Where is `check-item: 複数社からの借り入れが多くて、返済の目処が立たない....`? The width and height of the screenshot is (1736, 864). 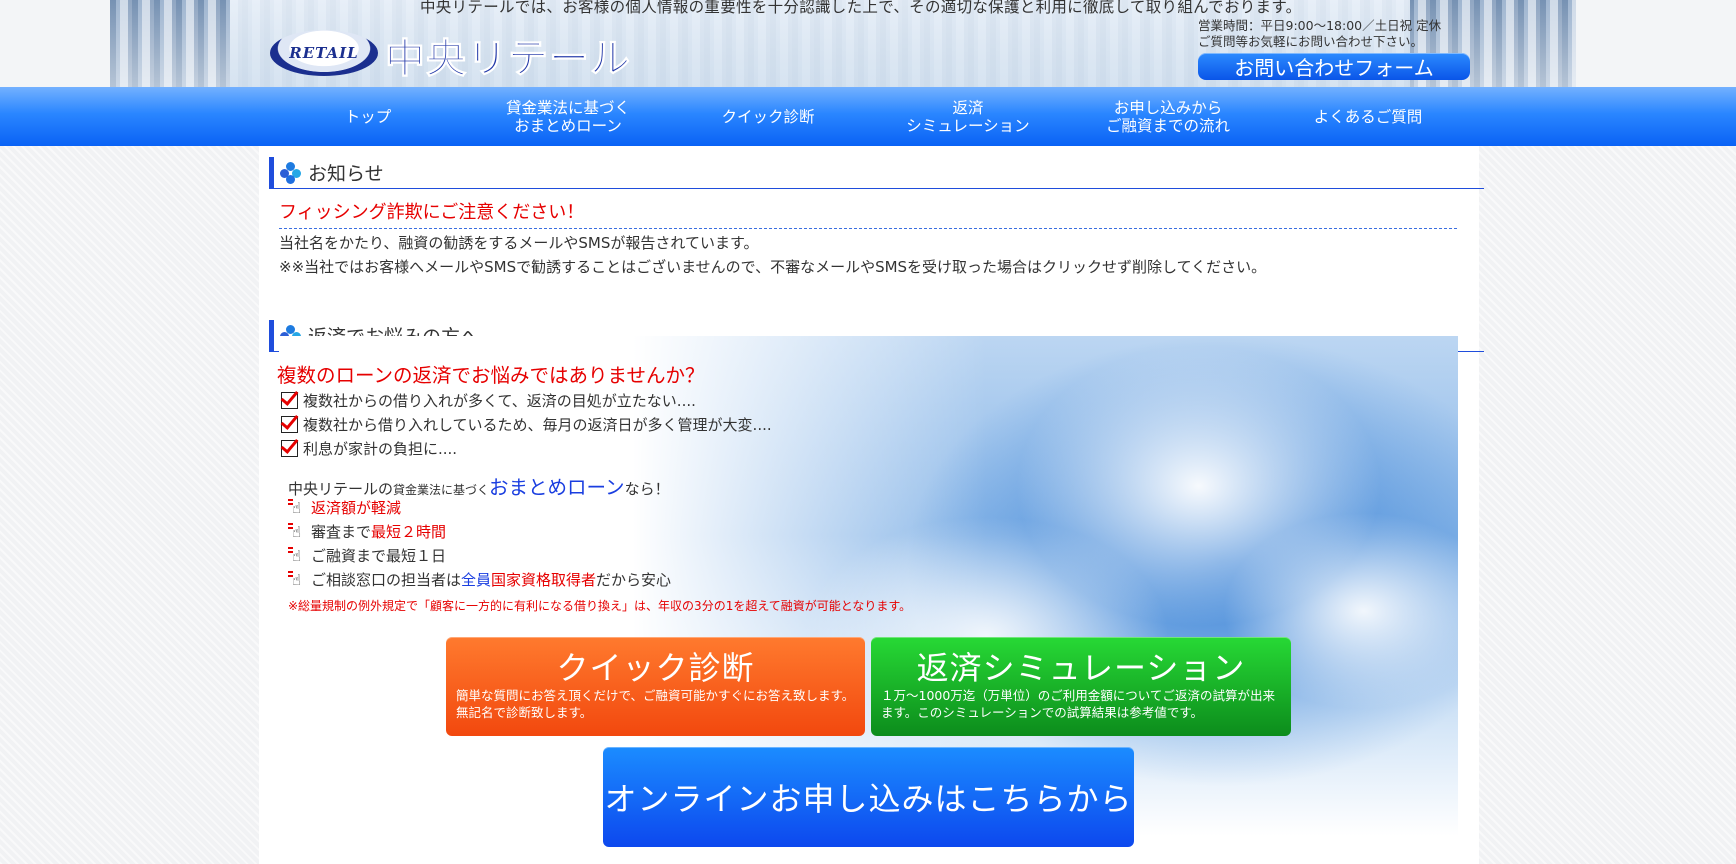
check-item: 複数社からの借り入れが多くて、返済の目処が立たない.... is located at coordinates (488, 400).